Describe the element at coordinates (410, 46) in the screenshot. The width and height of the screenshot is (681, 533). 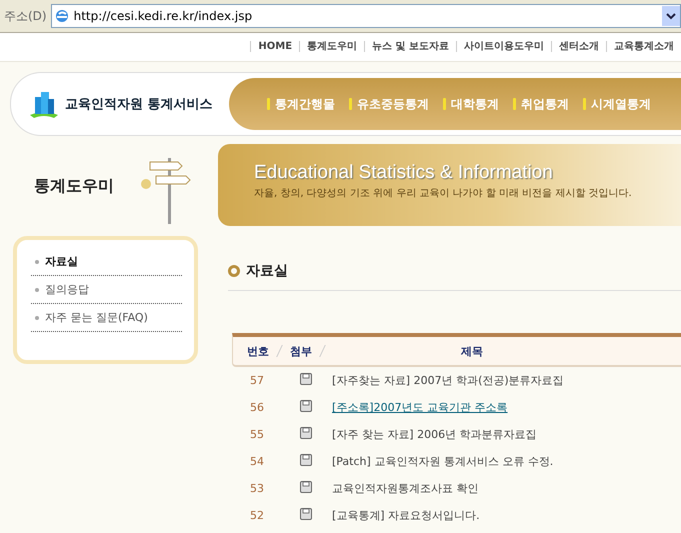
I see `top-link: 뉴스 및 보도자료` at that location.